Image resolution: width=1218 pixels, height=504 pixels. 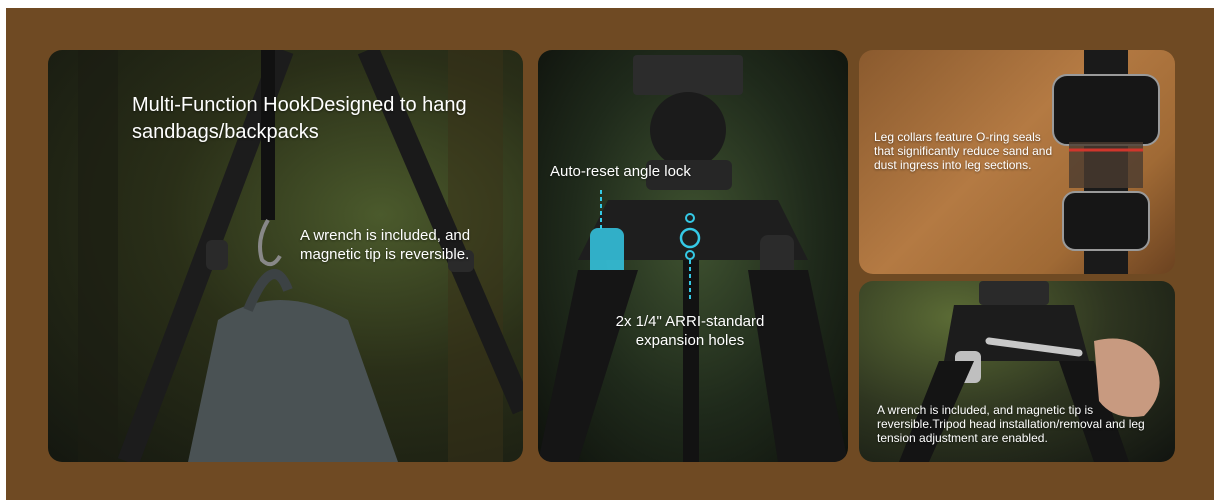 I want to click on carbon-leg-left, so click(x=588, y=366).